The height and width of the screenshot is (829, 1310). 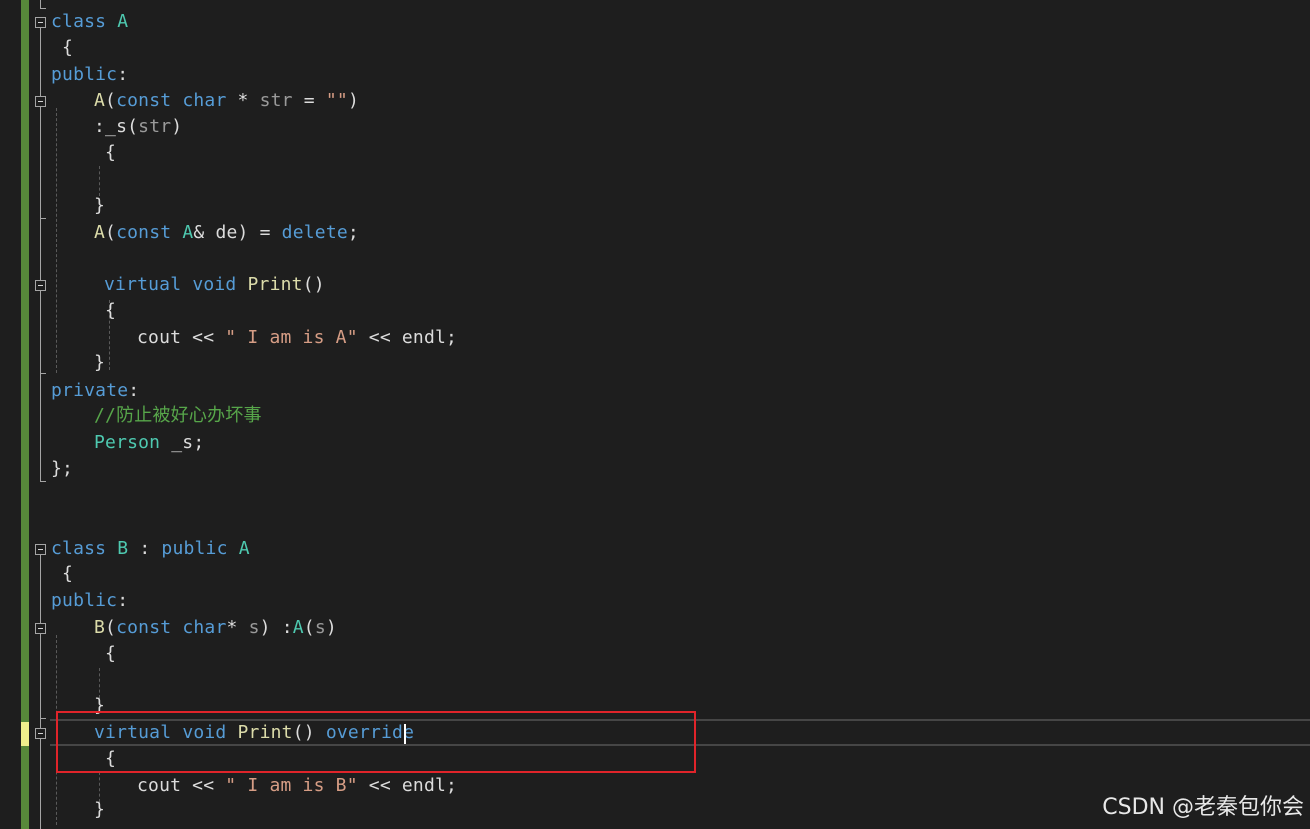 I want to click on fold-toggle-constructor-b, so click(x=40, y=628).